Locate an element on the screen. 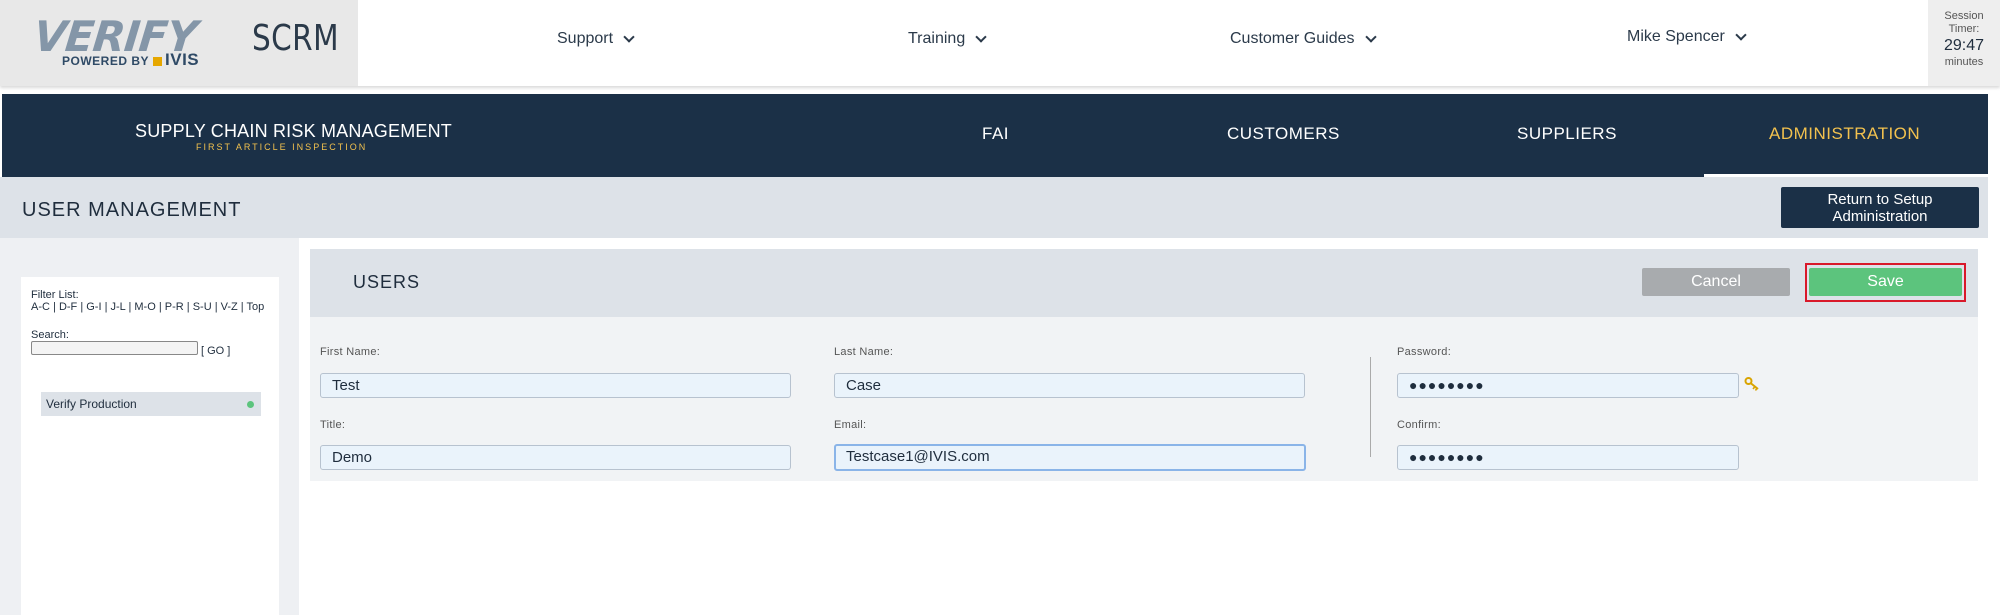 The height and width of the screenshot is (615, 2000). powered-by-logo: POWERED BY IVIS is located at coordinates (130, 60).